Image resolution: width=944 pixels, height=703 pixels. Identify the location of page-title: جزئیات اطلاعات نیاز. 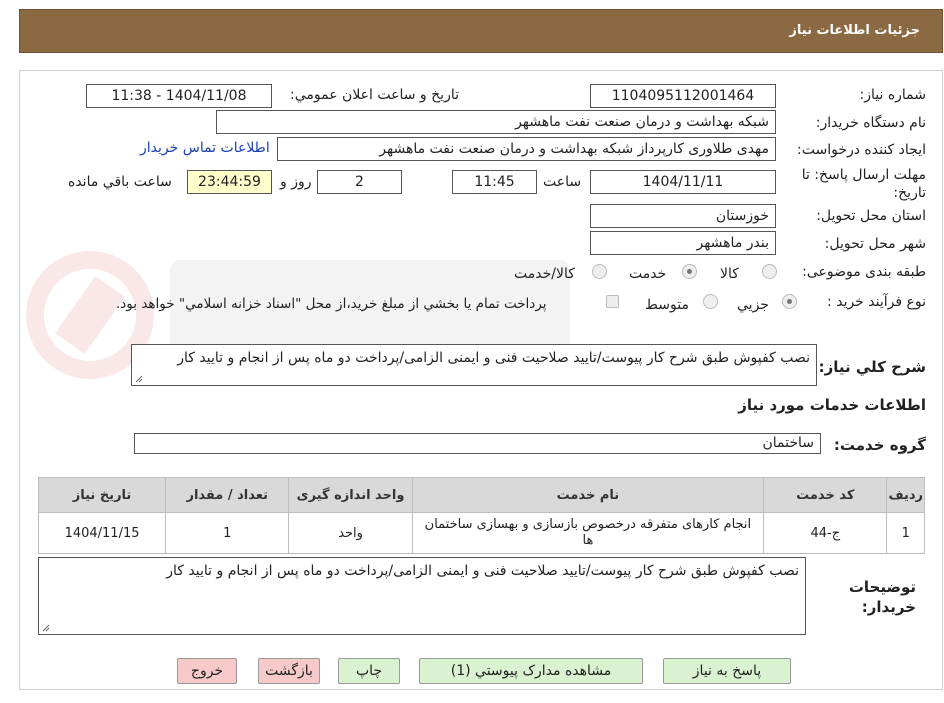
(854, 30).